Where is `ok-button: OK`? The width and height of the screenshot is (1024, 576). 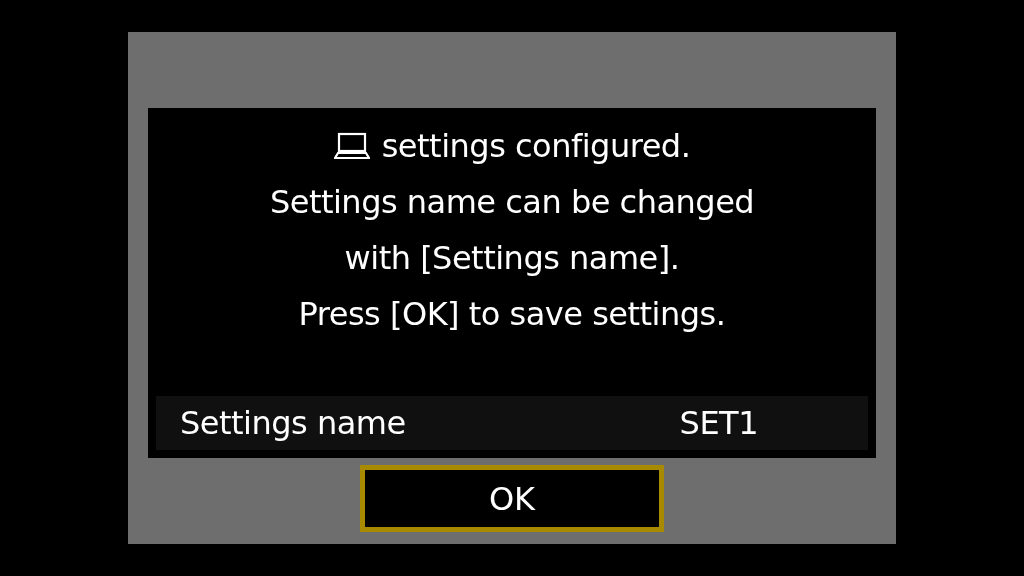
ok-button: OK is located at coordinates (512, 498).